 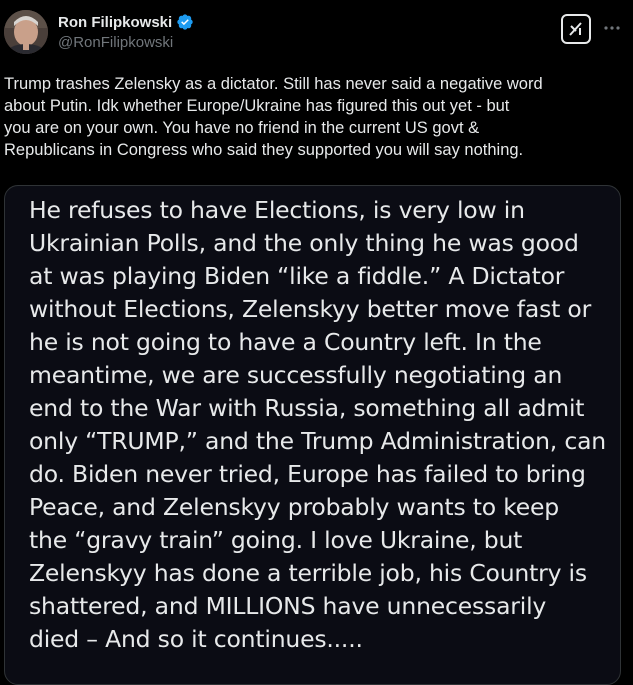 What do you see at coordinates (126, 42) in the screenshot?
I see `user-handle: @RonFilipkowski` at bounding box center [126, 42].